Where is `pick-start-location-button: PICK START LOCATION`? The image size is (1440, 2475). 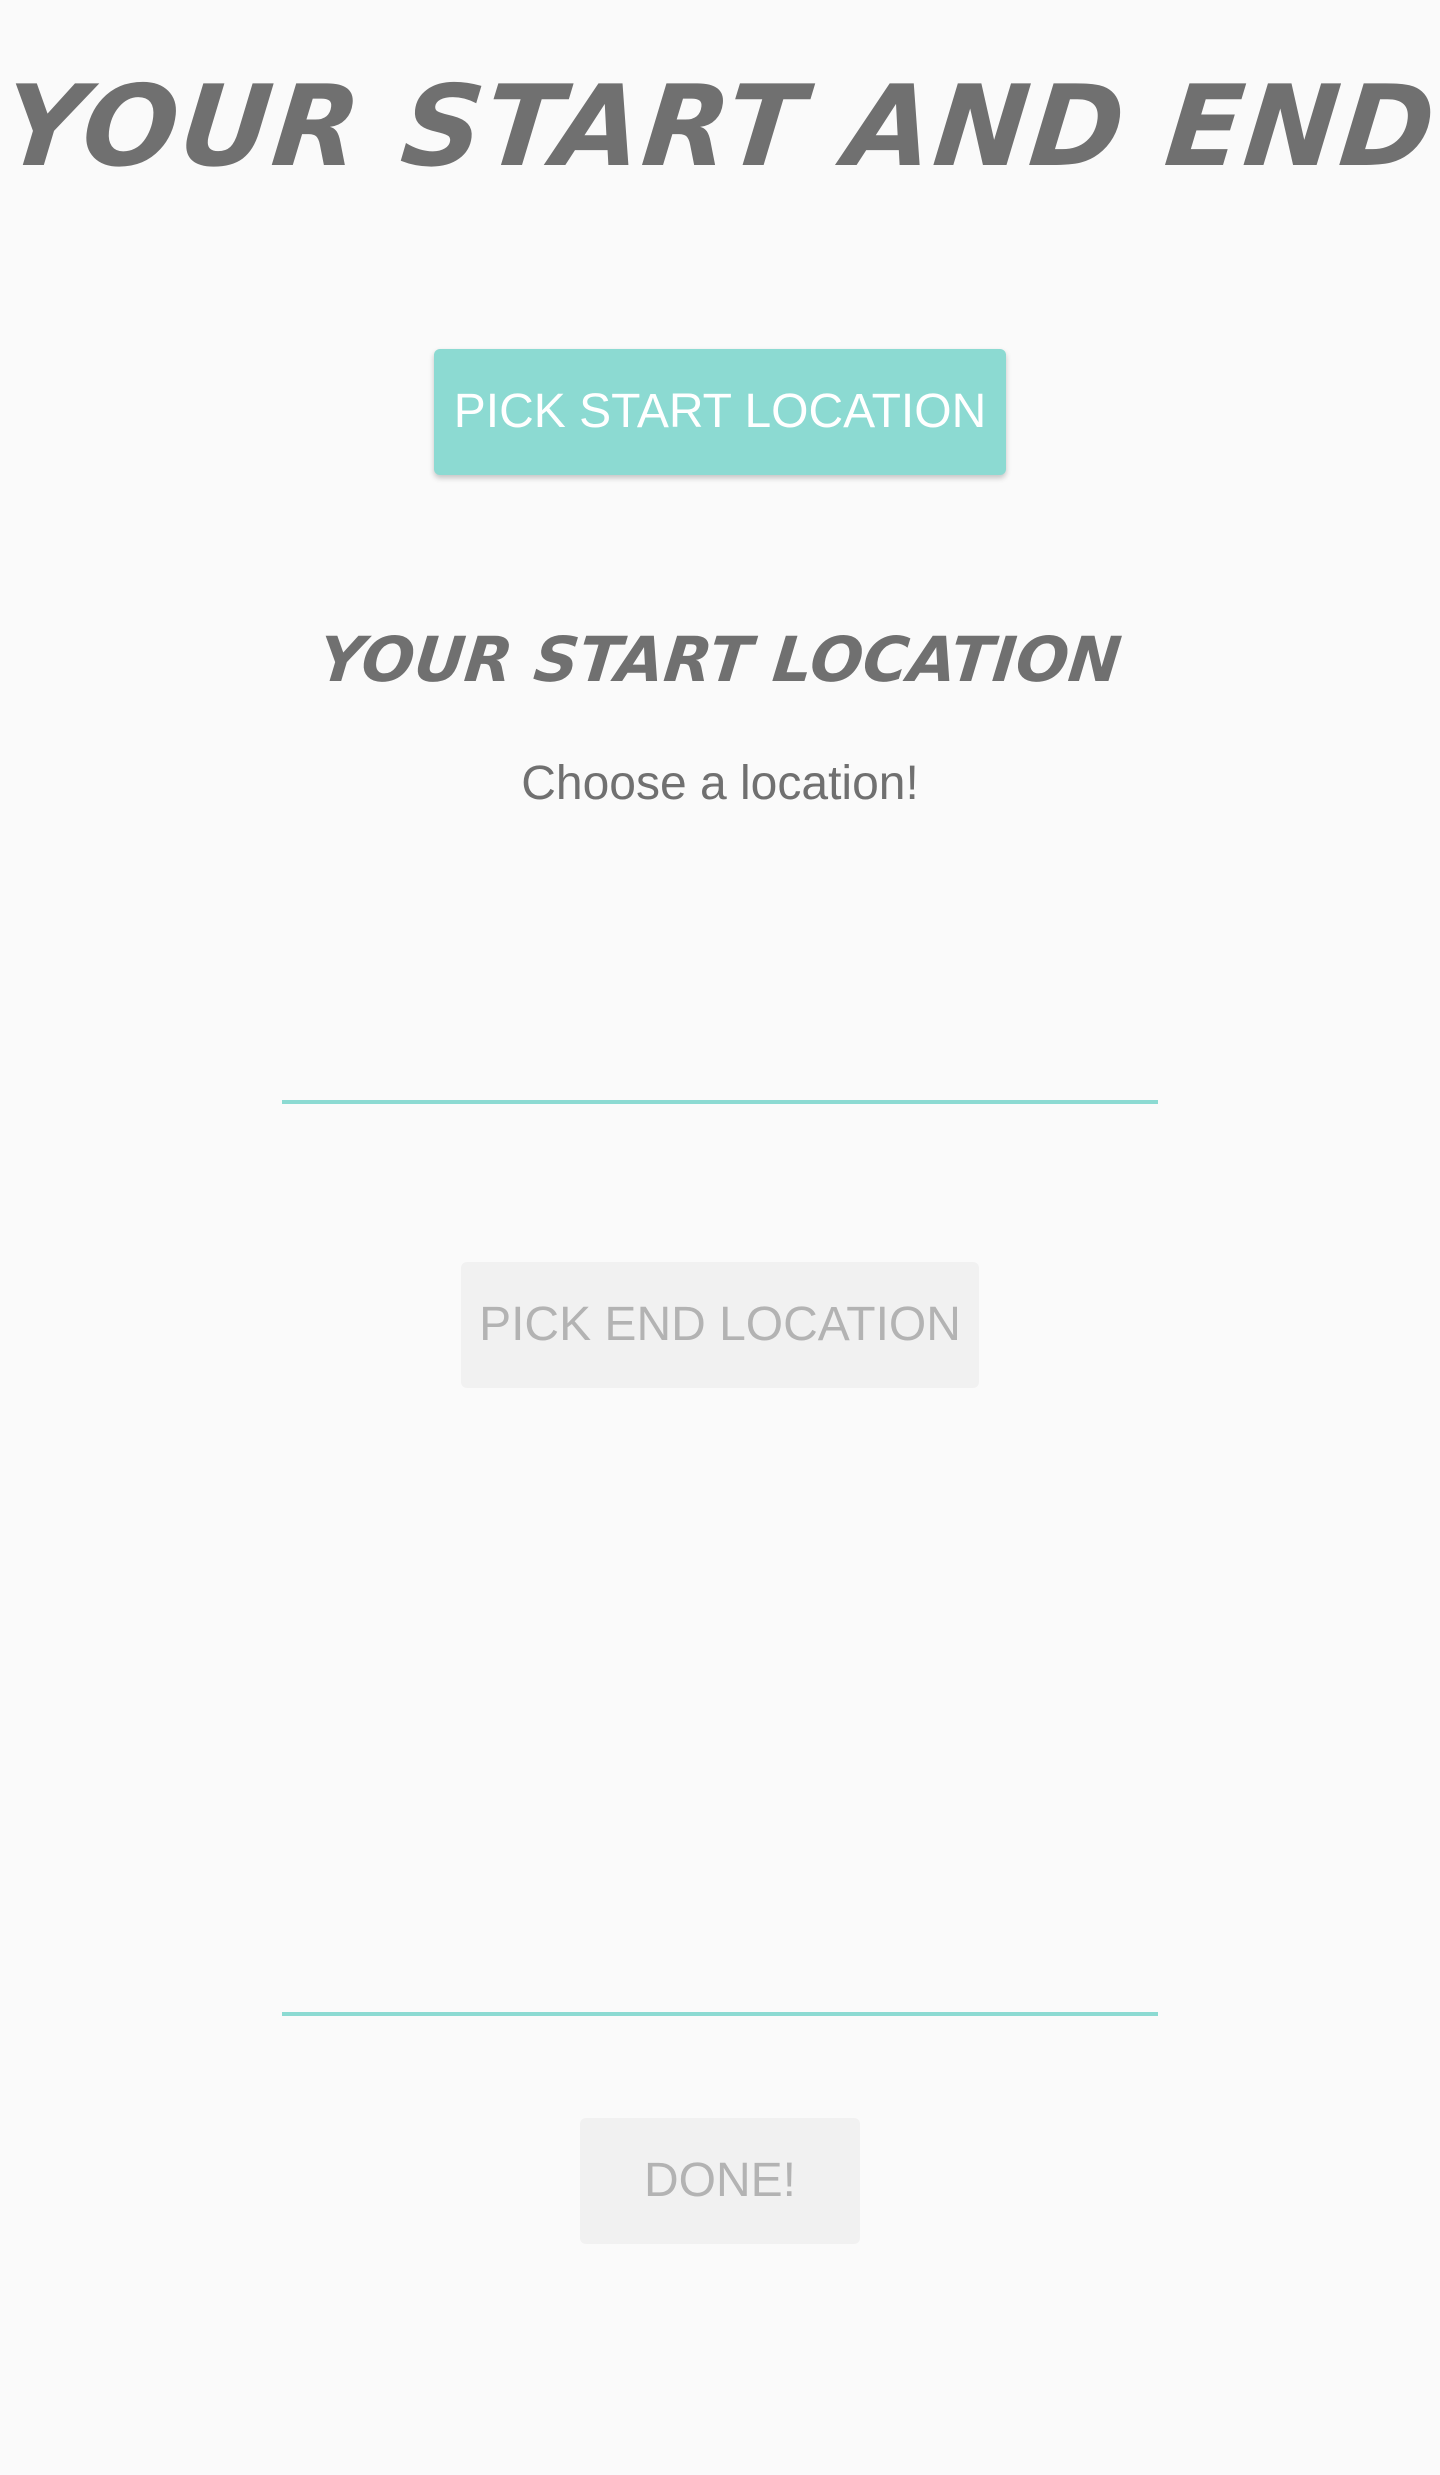 pick-start-location-button: PICK START LOCATION is located at coordinates (720, 412).